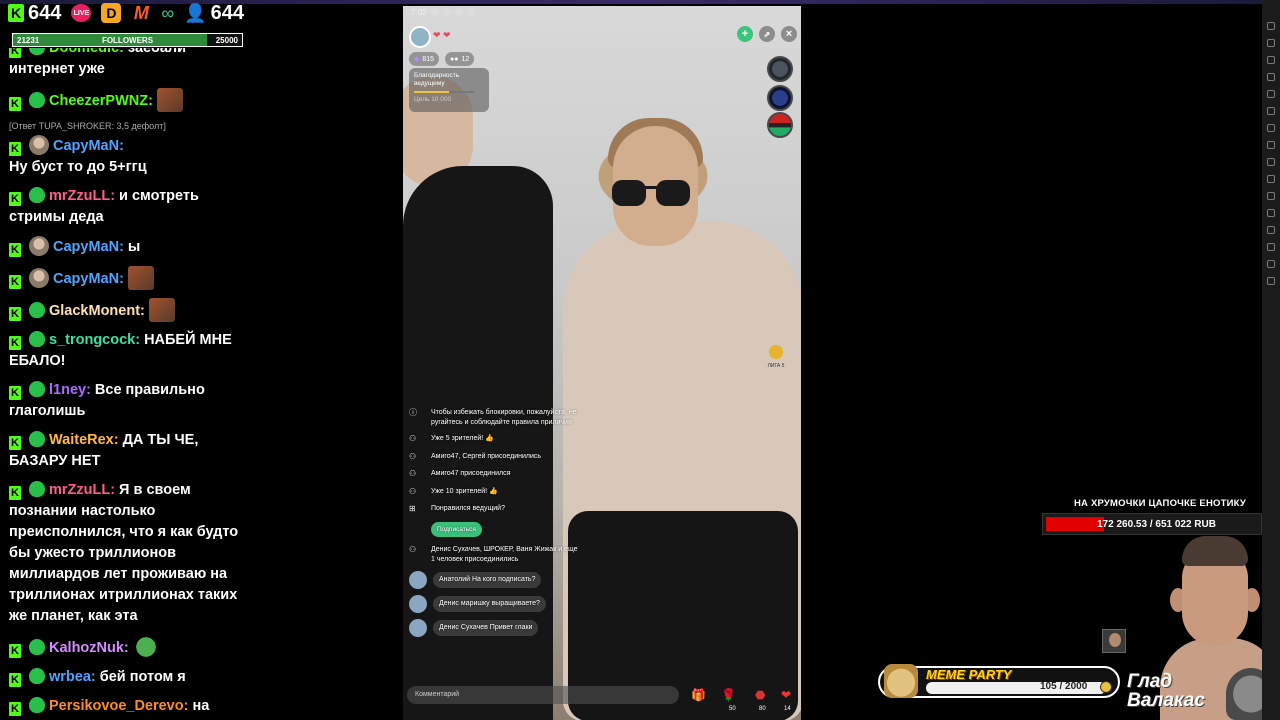 This screenshot has width=1280, height=720. Describe the element at coordinates (442, 35) in the screenshot. I see `hearts-icon: ❤ ❤` at that location.